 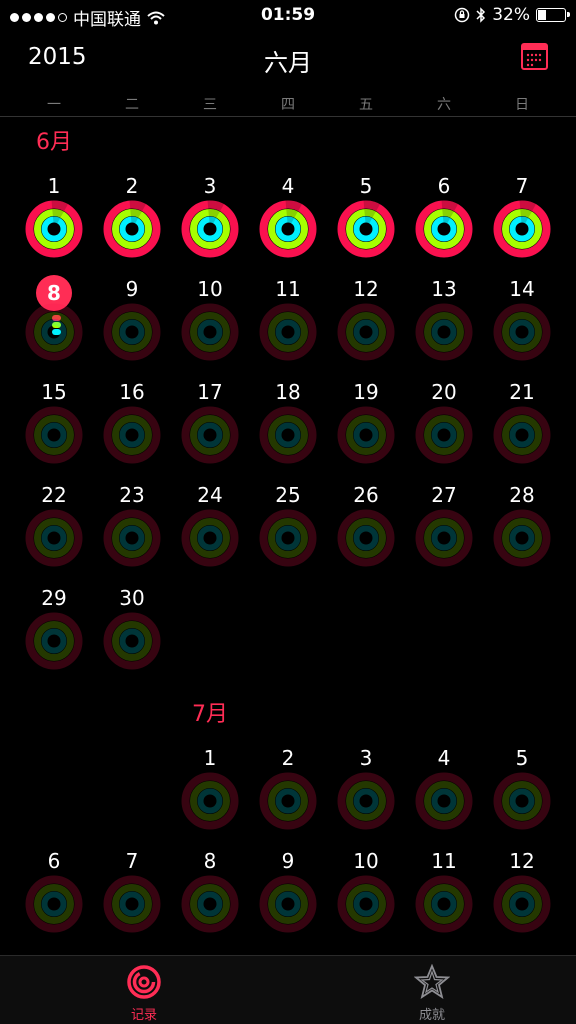 What do you see at coordinates (444, 495) in the screenshot?
I see `day-number: 27` at bounding box center [444, 495].